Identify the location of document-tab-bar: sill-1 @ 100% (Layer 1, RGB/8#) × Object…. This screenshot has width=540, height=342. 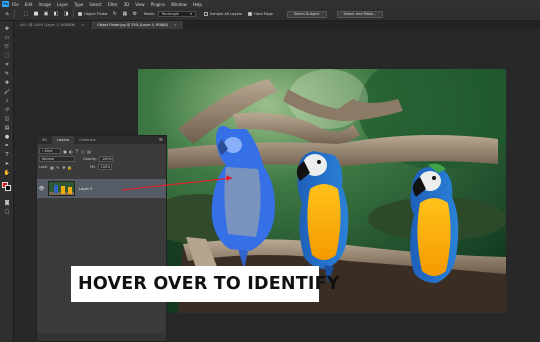
(277, 25).